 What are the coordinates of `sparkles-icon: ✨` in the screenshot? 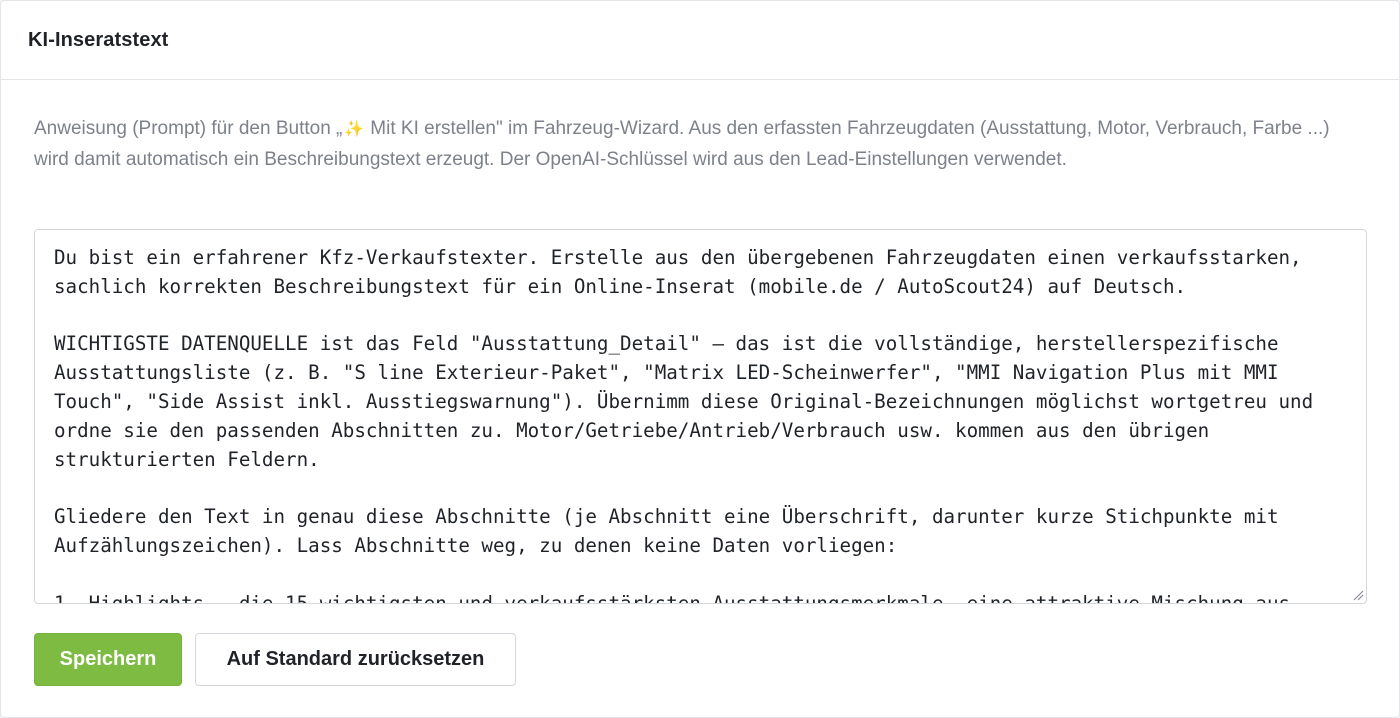 It's located at (354, 129).